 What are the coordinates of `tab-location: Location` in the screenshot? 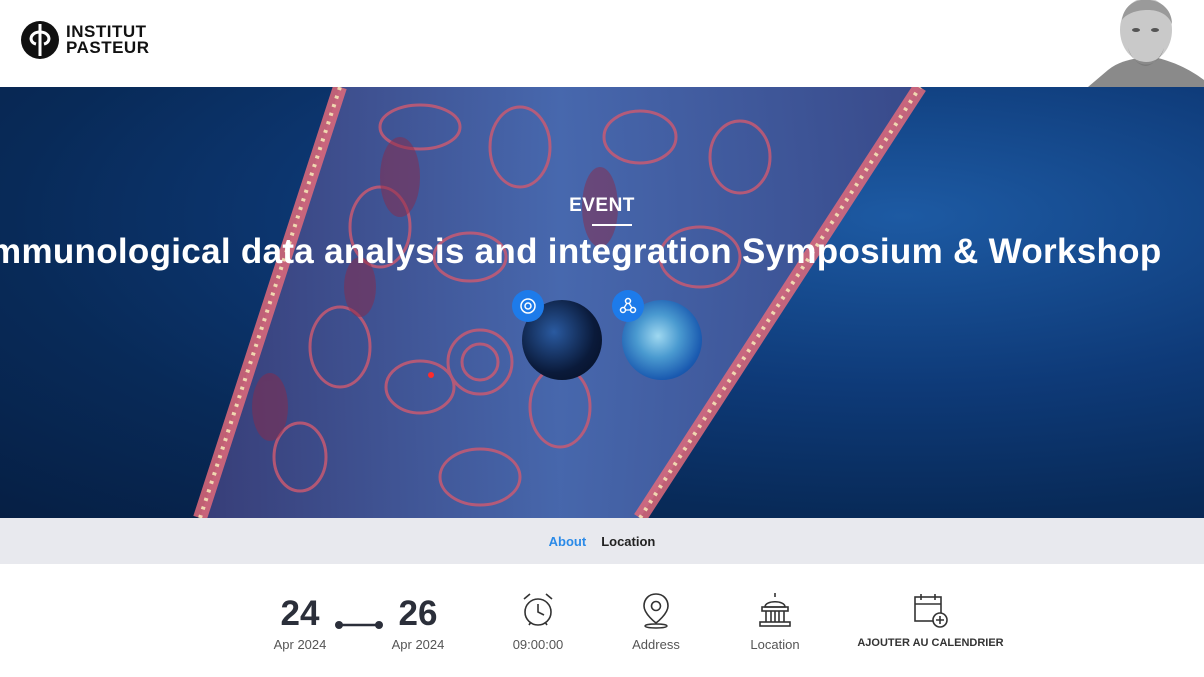 It's located at (628, 541).